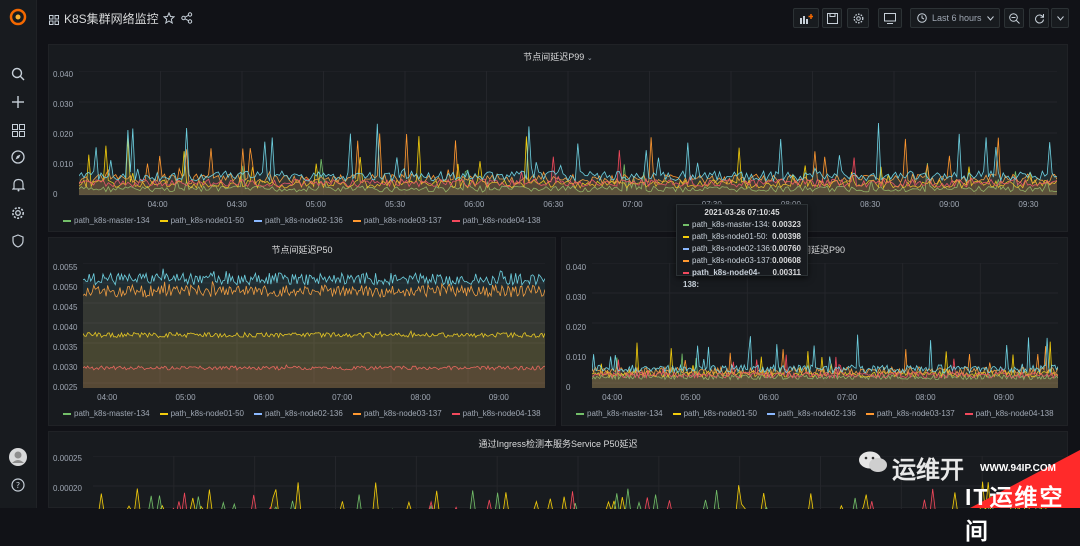 Image resolution: width=1080 pixels, height=546 pixels. I want to click on grafana-logo-icon, so click(18, 17).